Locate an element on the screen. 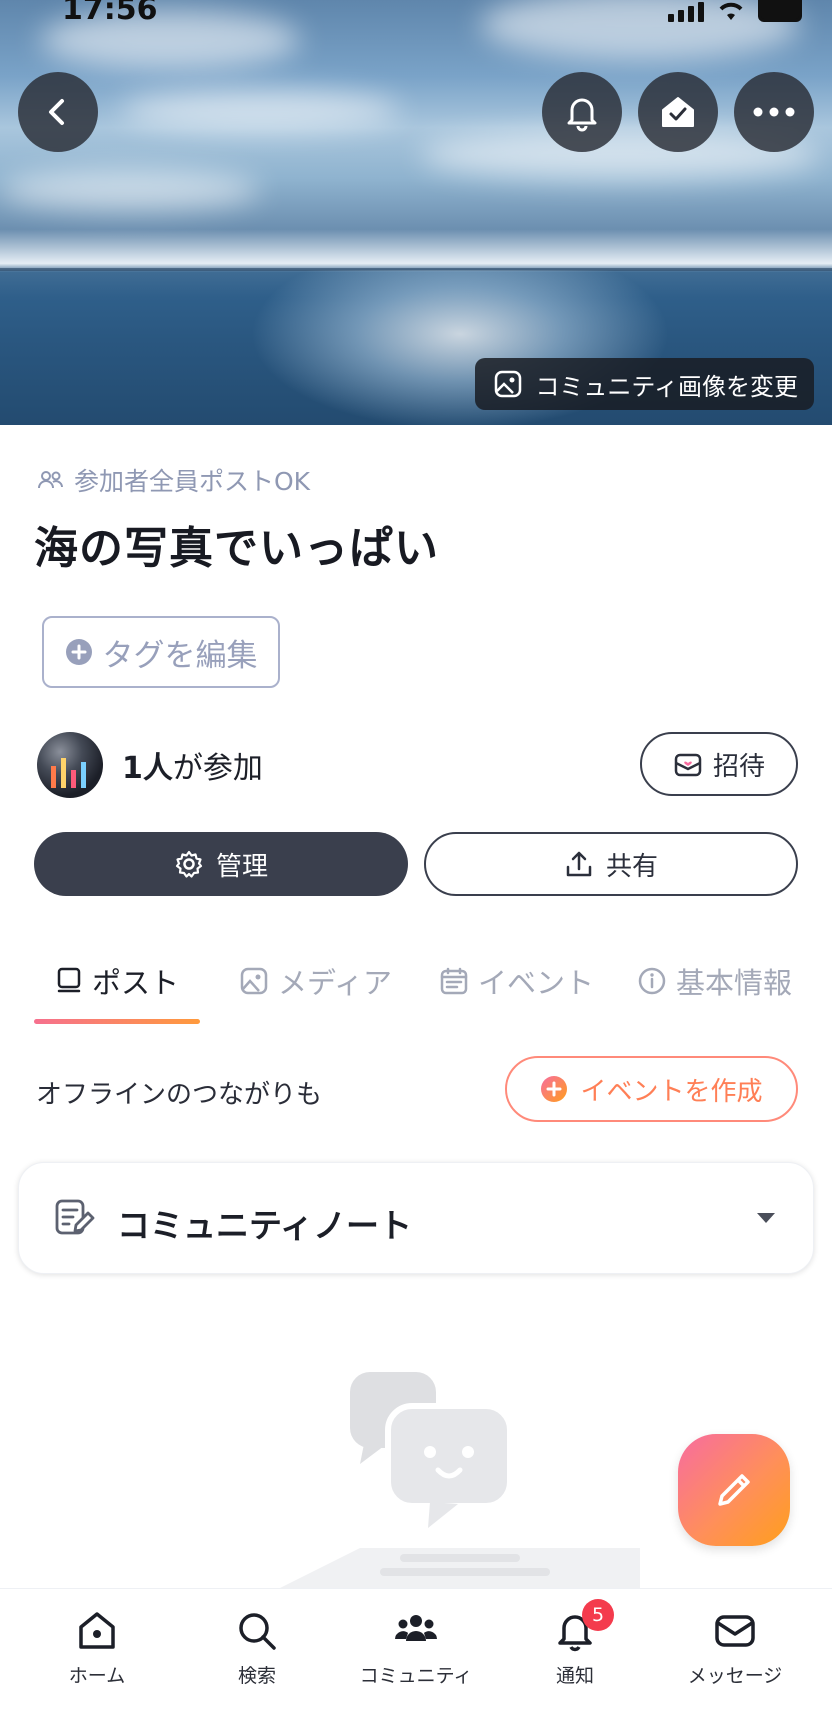  edit-tags-label: タグを編集 is located at coordinates (180, 655).